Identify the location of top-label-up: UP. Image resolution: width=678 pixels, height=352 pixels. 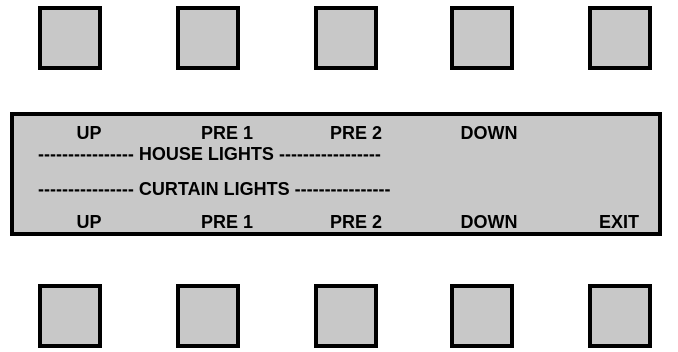
(89, 133).